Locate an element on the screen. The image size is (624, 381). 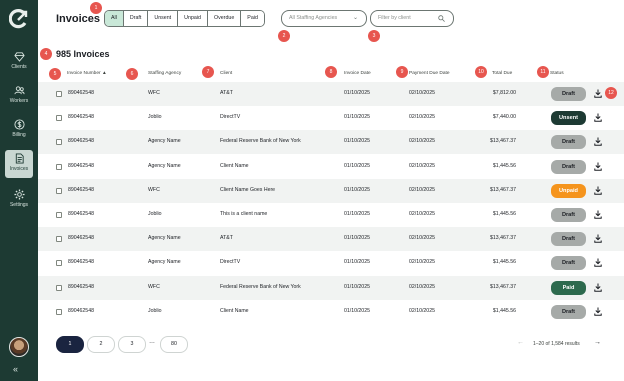
sidebar-item-settings: Settings is located at coordinates (19, 200).